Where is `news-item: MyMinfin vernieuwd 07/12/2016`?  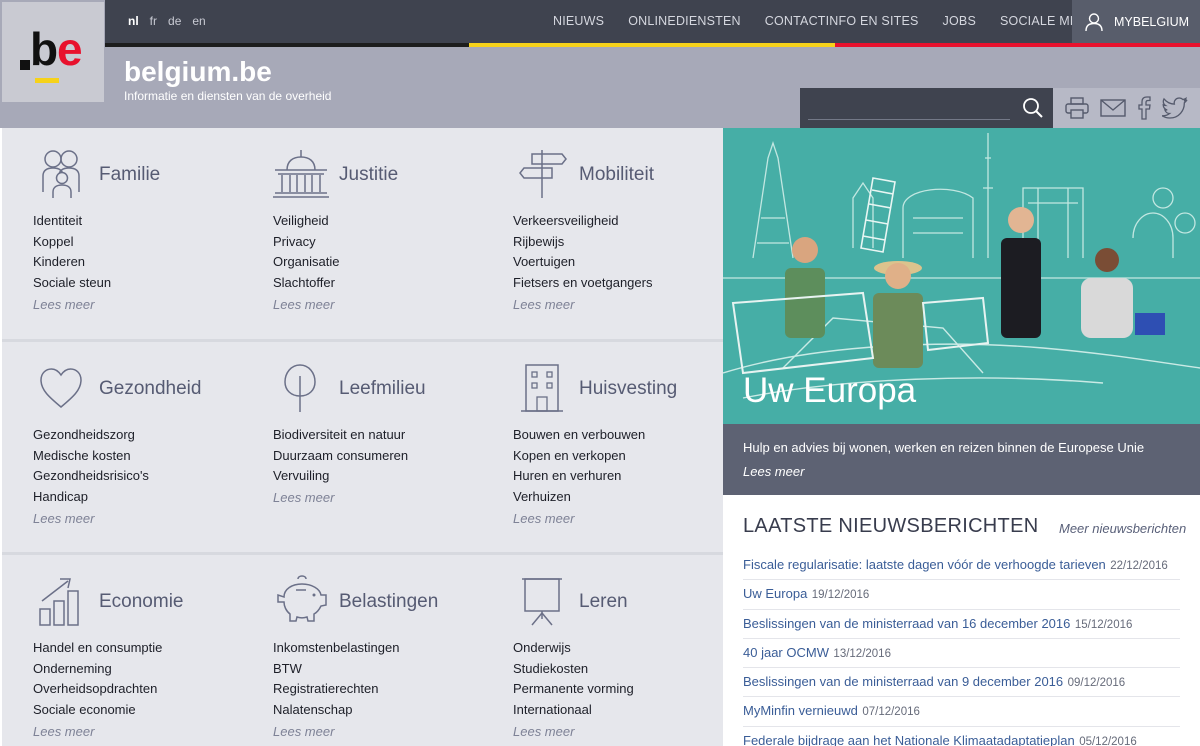 news-item: MyMinfin vernieuwd 07/12/2016 is located at coordinates (961, 712).